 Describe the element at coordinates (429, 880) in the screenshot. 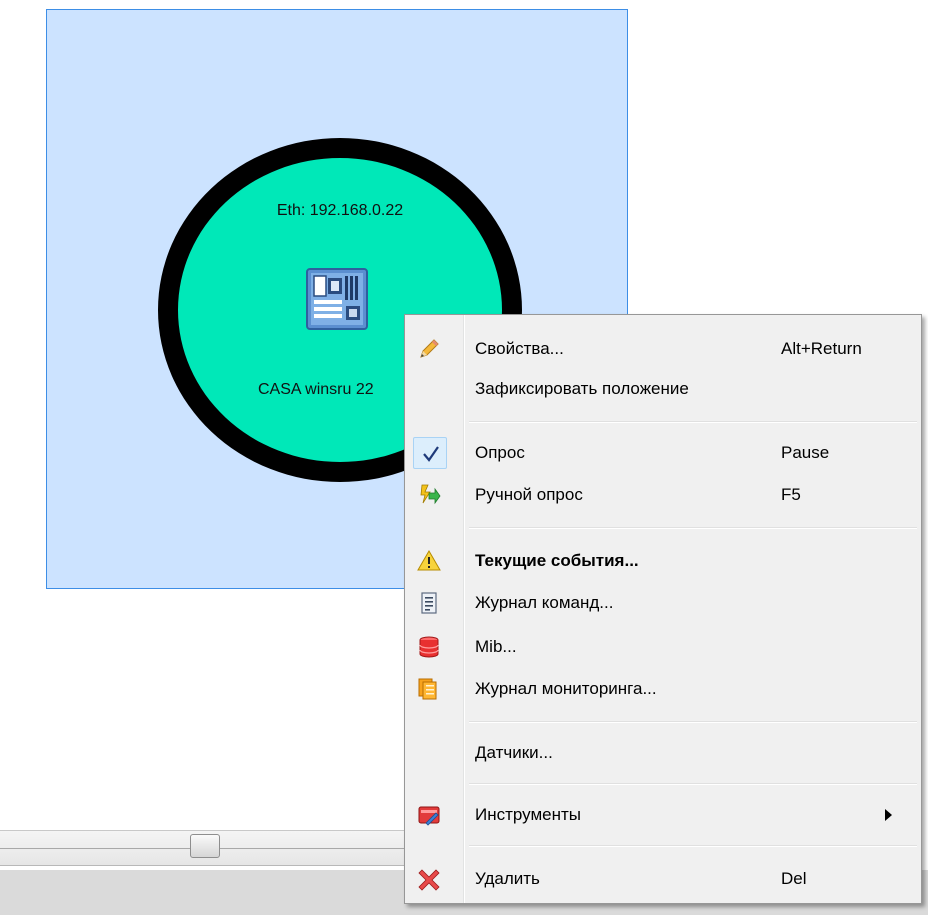

I see `delete-icon` at that location.